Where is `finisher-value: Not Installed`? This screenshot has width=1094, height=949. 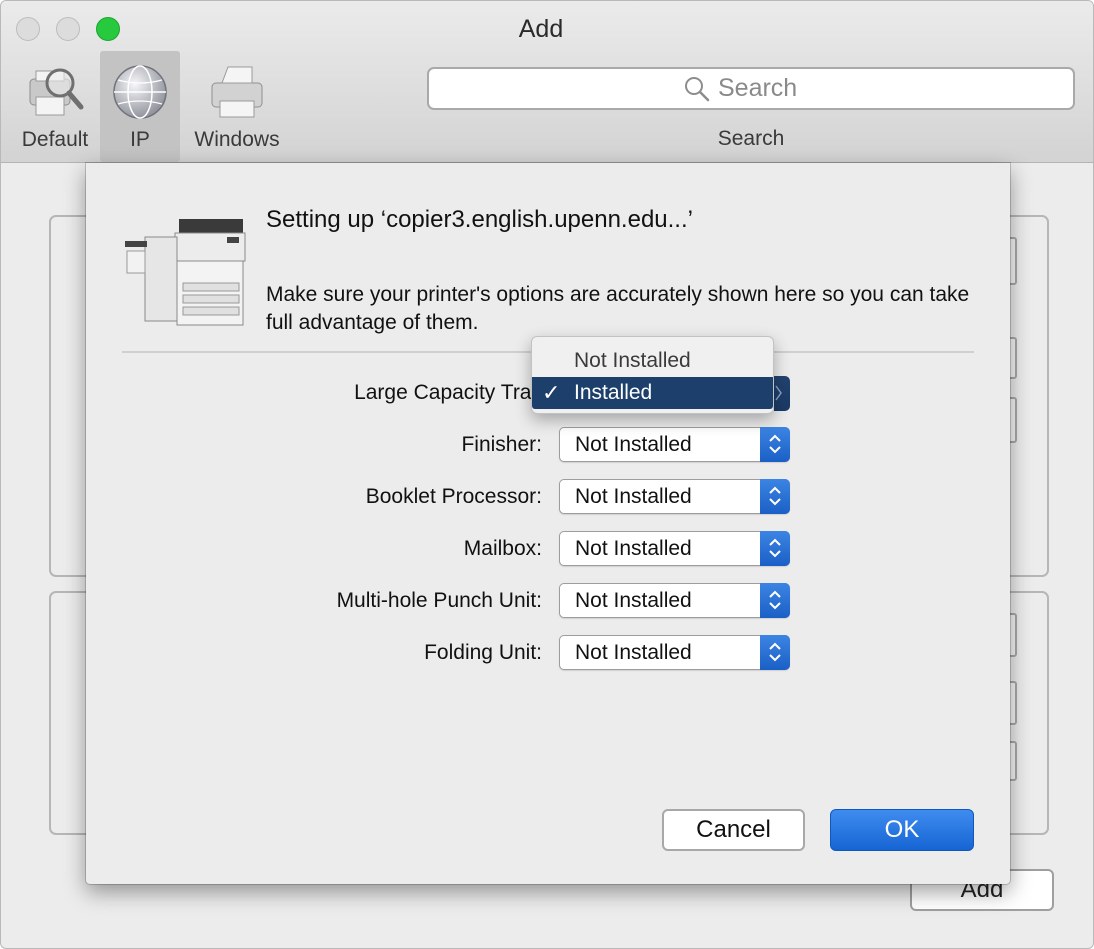
finisher-value: Not Installed is located at coordinates (633, 444).